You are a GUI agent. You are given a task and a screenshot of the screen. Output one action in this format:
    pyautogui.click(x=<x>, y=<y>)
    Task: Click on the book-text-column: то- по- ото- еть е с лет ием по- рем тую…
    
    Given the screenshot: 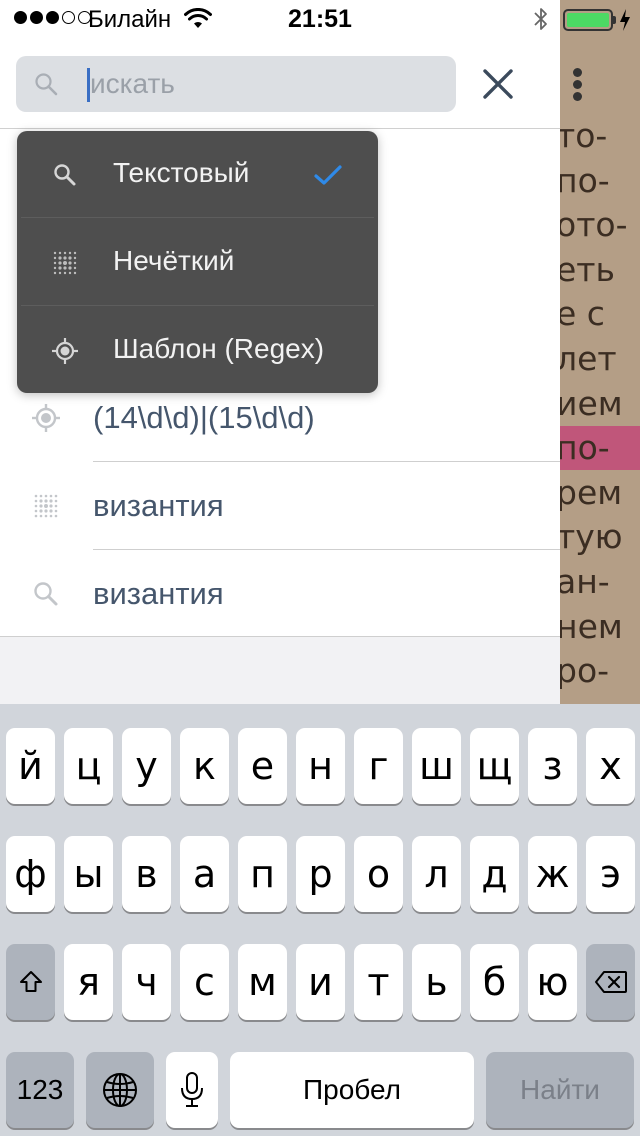 What is the action you would take?
    pyautogui.click(x=598, y=404)
    